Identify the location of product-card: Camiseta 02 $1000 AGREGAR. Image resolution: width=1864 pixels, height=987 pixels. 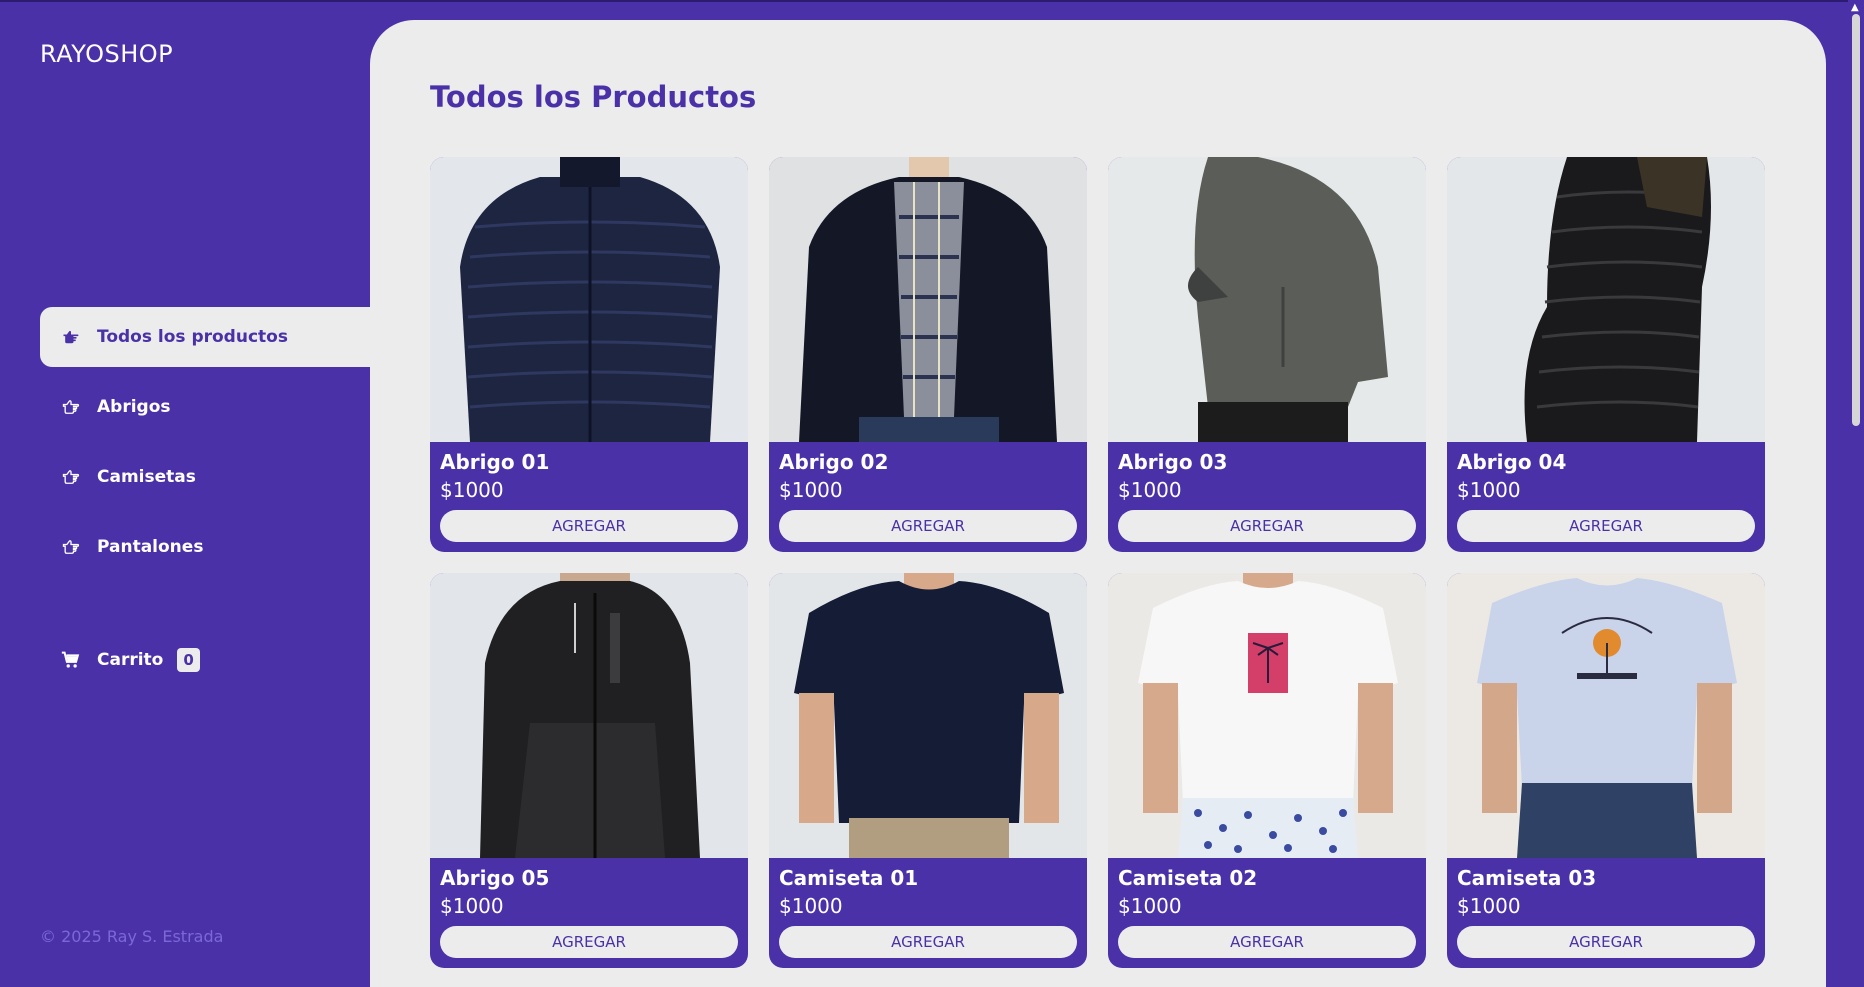
(1267, 770).